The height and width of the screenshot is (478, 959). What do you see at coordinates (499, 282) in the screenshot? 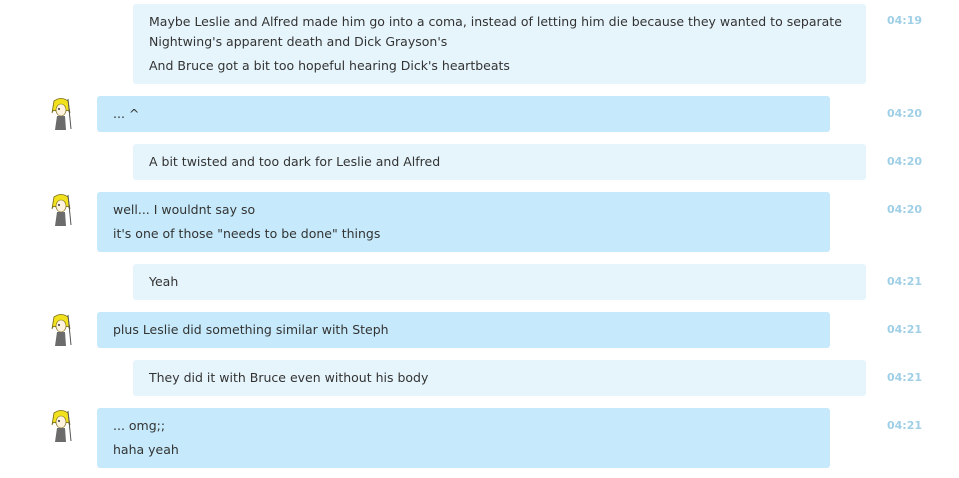
I see `chat-message-outgoing: Yeah` at bounding box center [499, 282].